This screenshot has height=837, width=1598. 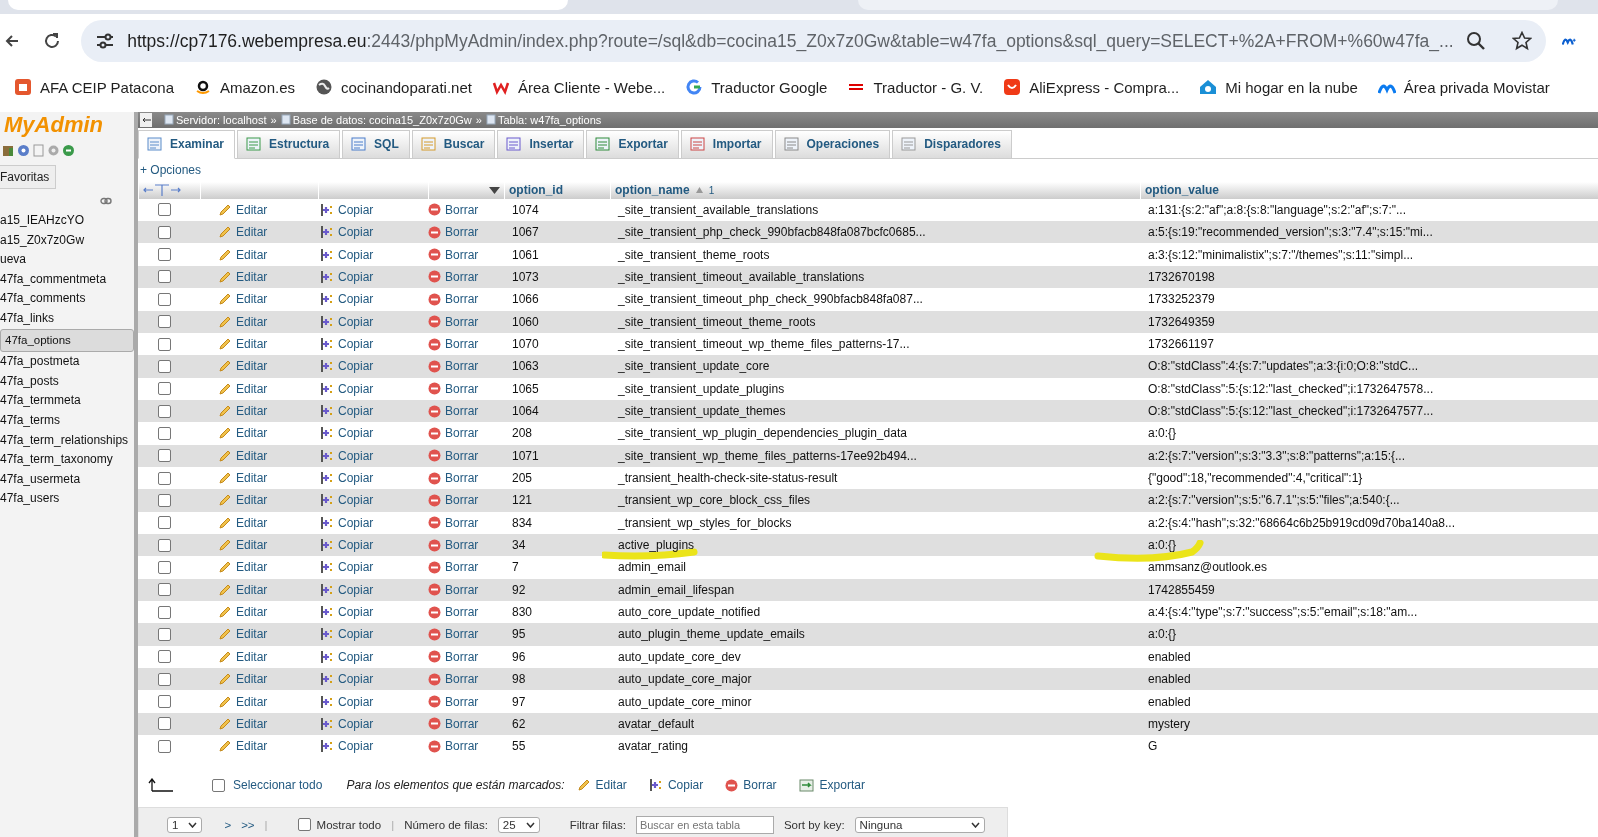 What do you see at coordinates (549, 119) in the screenshot?
I see `breadcrumb-link: Tabla: w47fa_options` at bounding box center [549, 119].